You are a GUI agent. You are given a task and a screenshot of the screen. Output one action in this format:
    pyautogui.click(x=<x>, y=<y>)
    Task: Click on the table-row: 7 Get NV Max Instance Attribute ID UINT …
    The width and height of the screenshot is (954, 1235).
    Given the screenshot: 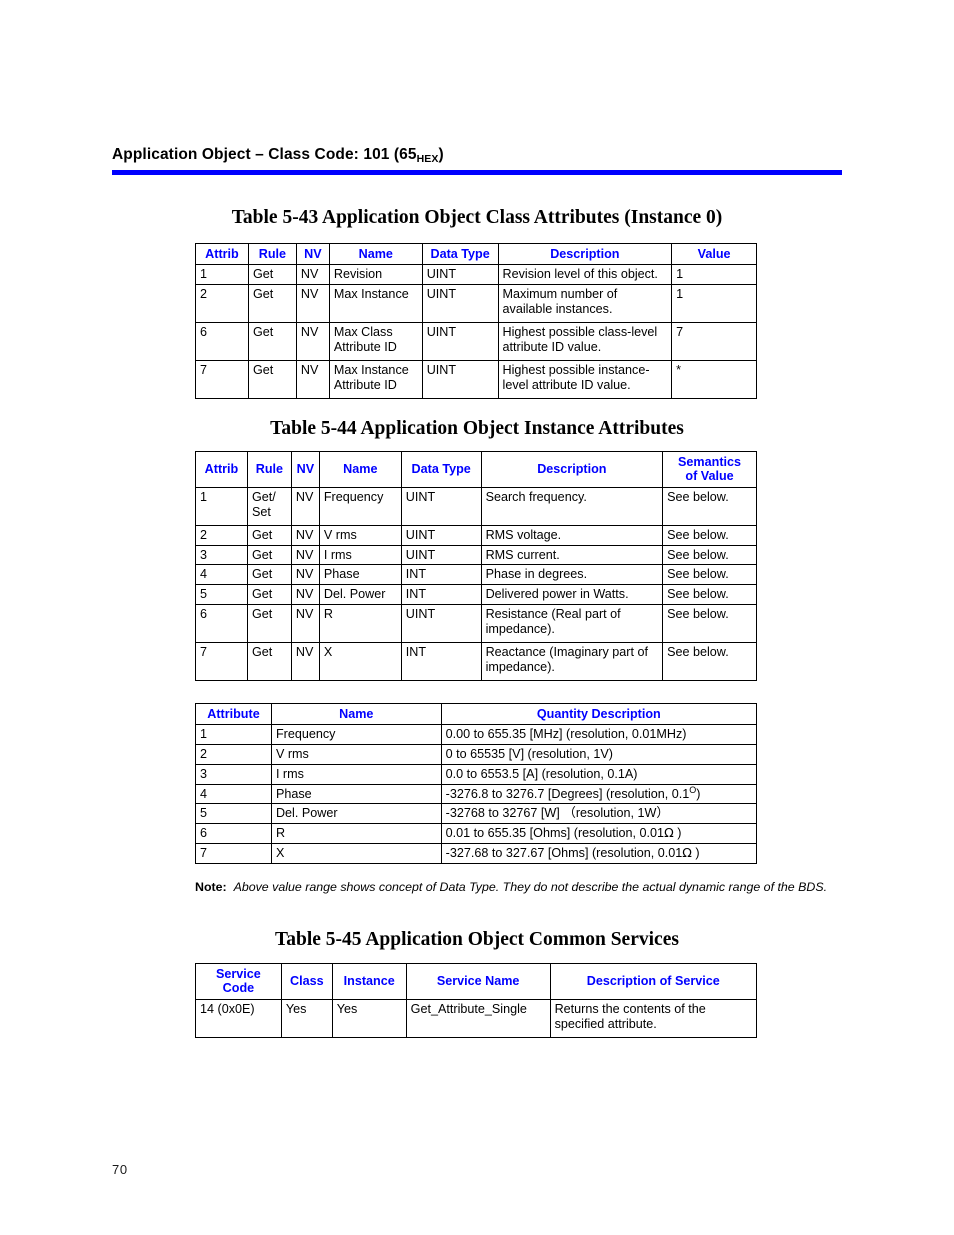 What is the action you would take?
    pyautogui.click(x=476, y=380)
    